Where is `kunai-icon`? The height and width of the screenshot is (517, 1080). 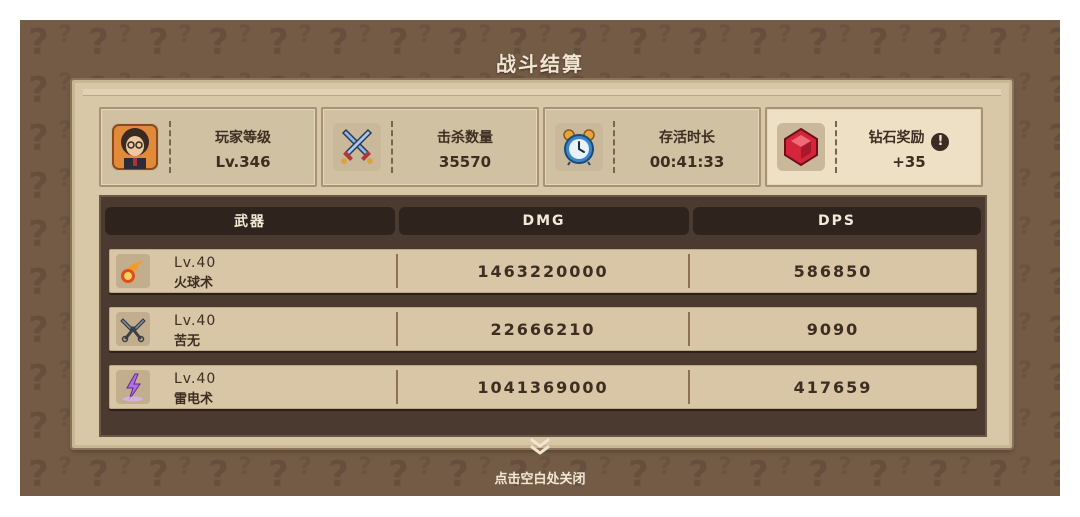 kunai-icon is located at coordinates (133, 329).